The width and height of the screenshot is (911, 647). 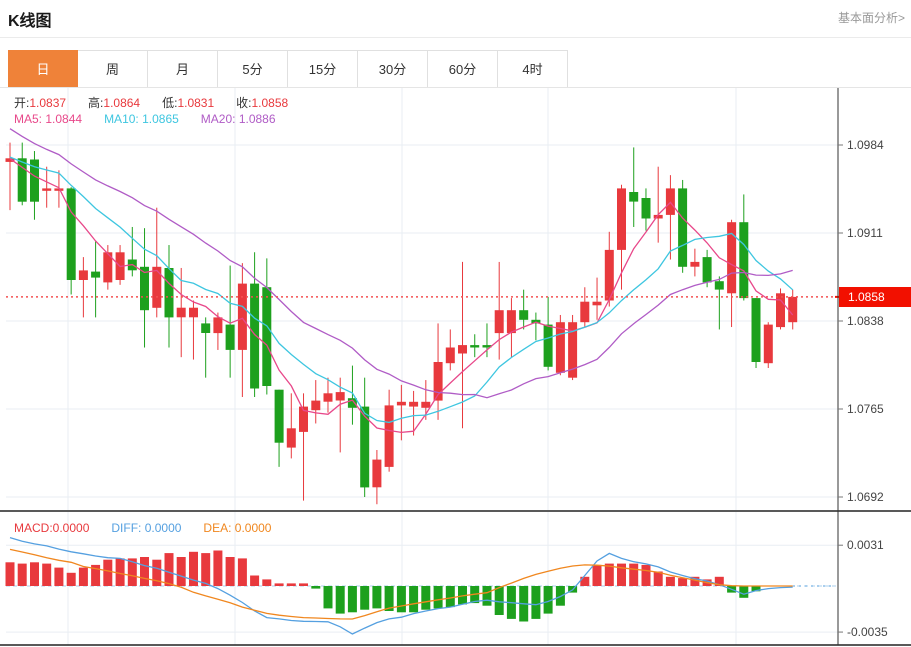 I want to click on svg-text: -0.0035, so click(x=867, y=632).